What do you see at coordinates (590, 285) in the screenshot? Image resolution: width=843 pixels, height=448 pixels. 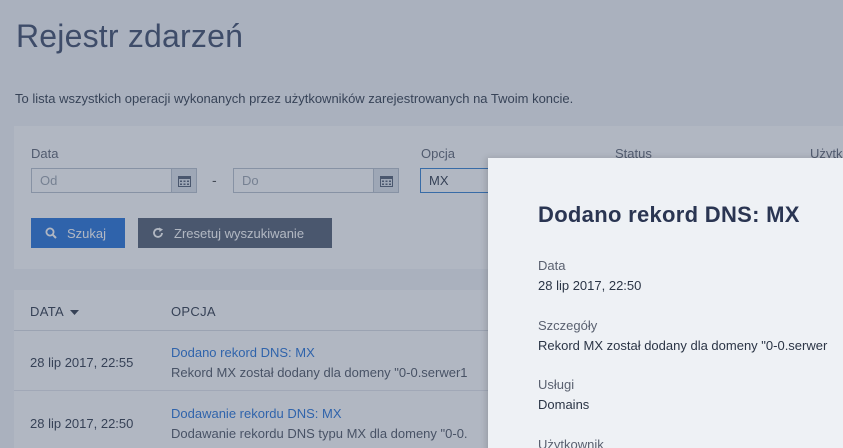 I see `detail-date-value: 28 lip 2017, 22:50` at bounding box center [590, 285].